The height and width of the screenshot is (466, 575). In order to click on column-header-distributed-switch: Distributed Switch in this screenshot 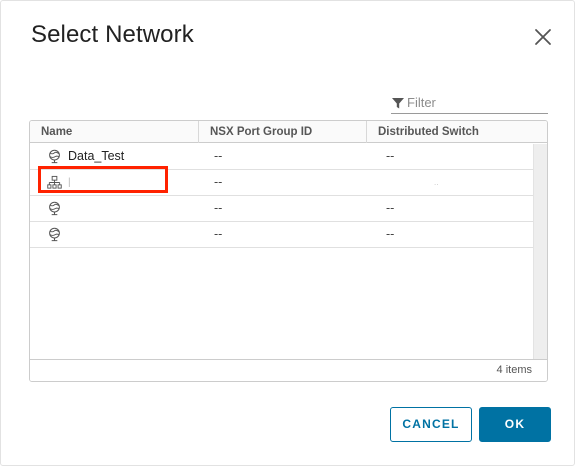, I will do `click(449, 132)`.